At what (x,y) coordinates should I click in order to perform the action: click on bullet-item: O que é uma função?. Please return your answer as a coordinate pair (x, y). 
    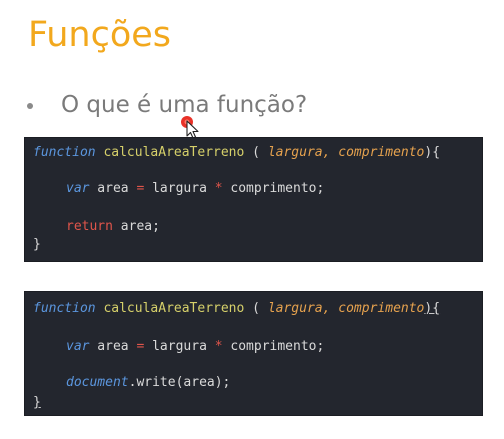
    Looking at the image, I should click on (167, 105).